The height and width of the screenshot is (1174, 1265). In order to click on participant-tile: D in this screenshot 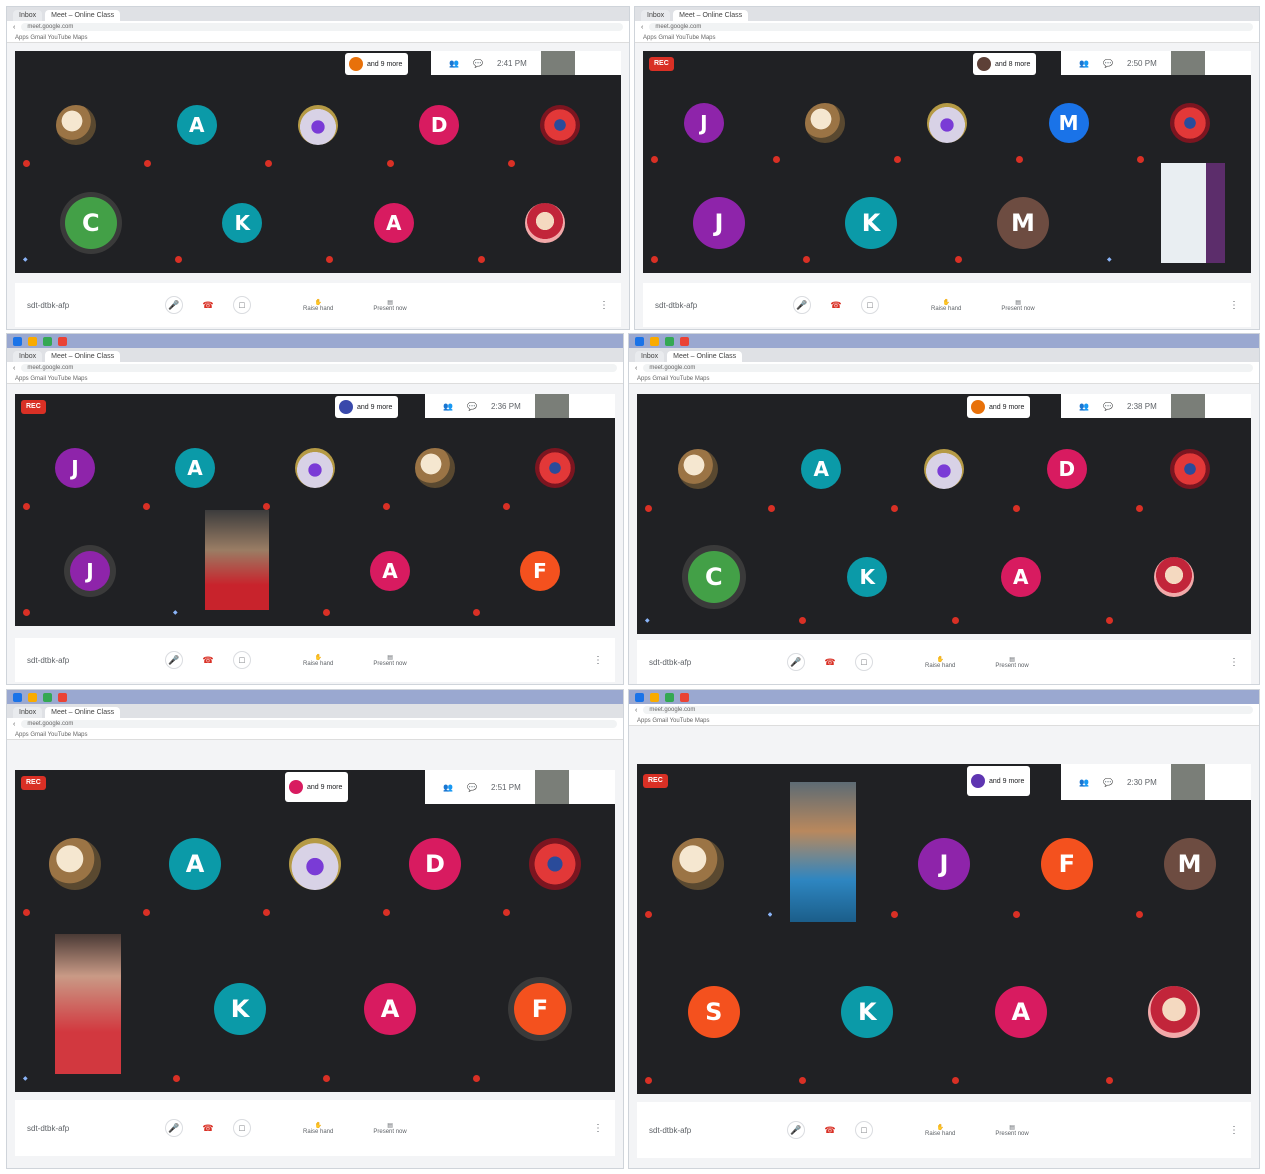, I will do `click(1066, 469)`.